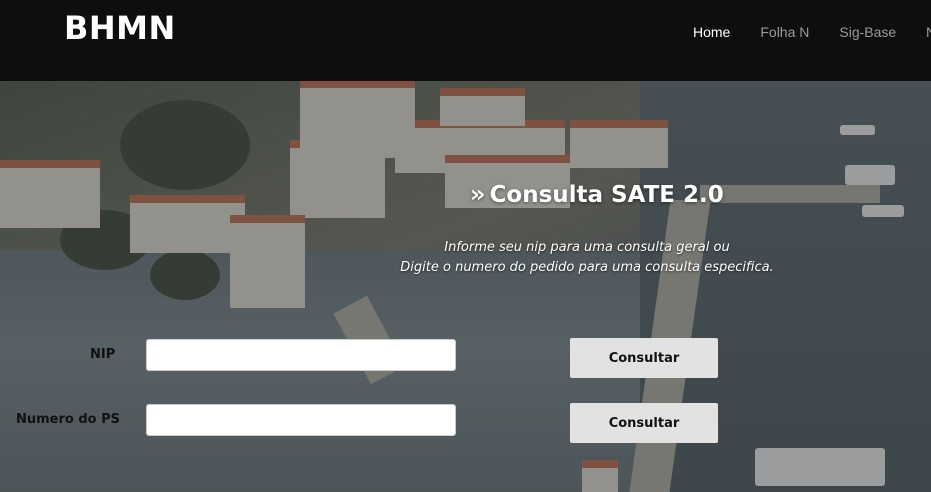 The height and width of the screenshot is (492, 931). What do you see at coordinates (711, 32) in the screenshot?
I see `nav-item-home: Home` at bounding box center [711, 32].